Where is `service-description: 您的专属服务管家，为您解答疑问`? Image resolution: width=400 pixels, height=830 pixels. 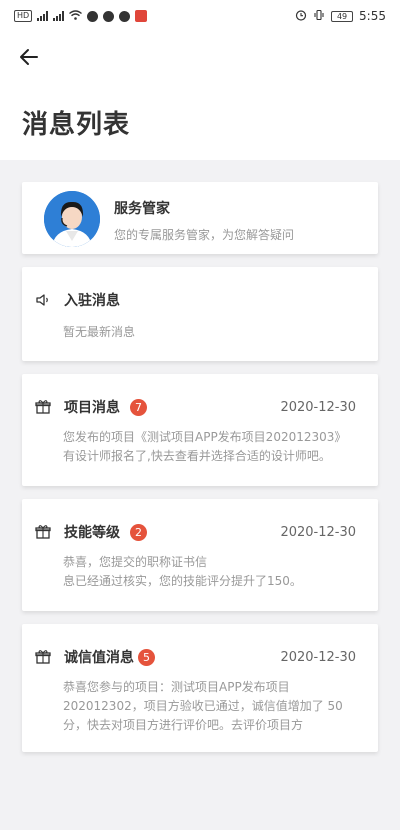
service-description: 您的专属服务管家，为您解答疑问 is located at coordinates (204, 235).